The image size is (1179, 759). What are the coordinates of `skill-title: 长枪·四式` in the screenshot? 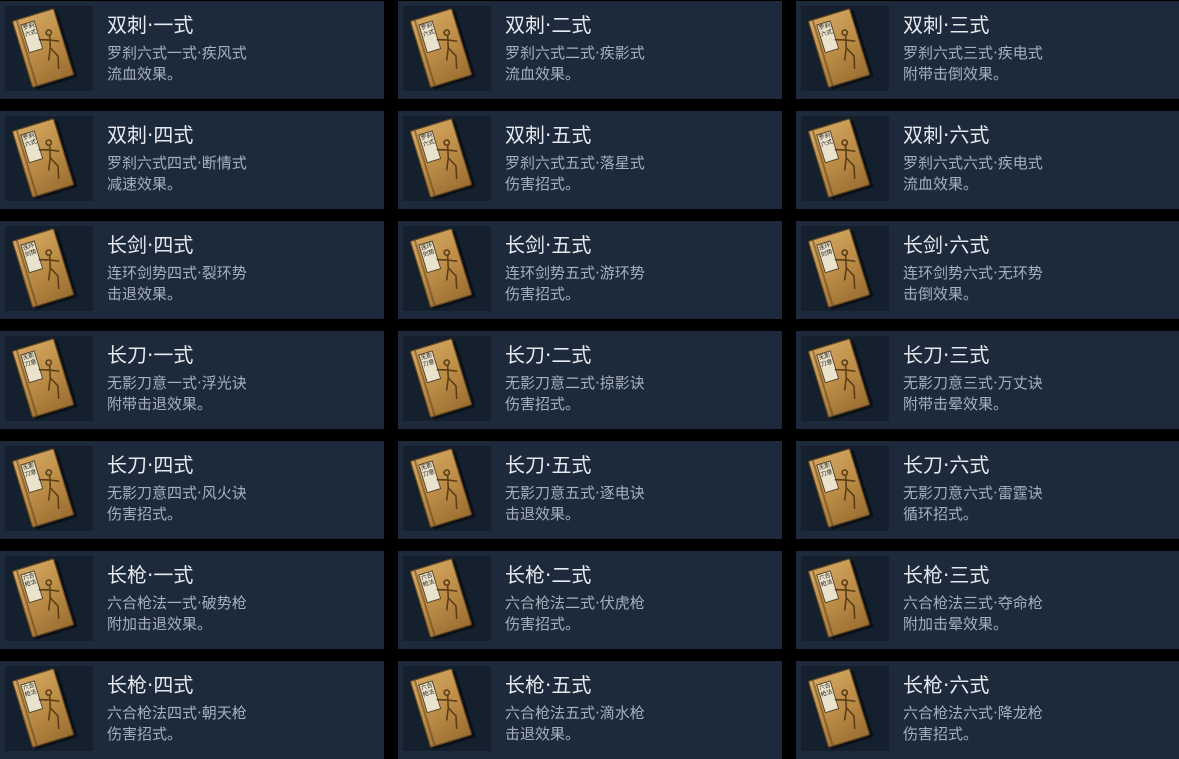 It's located at (150, 685).